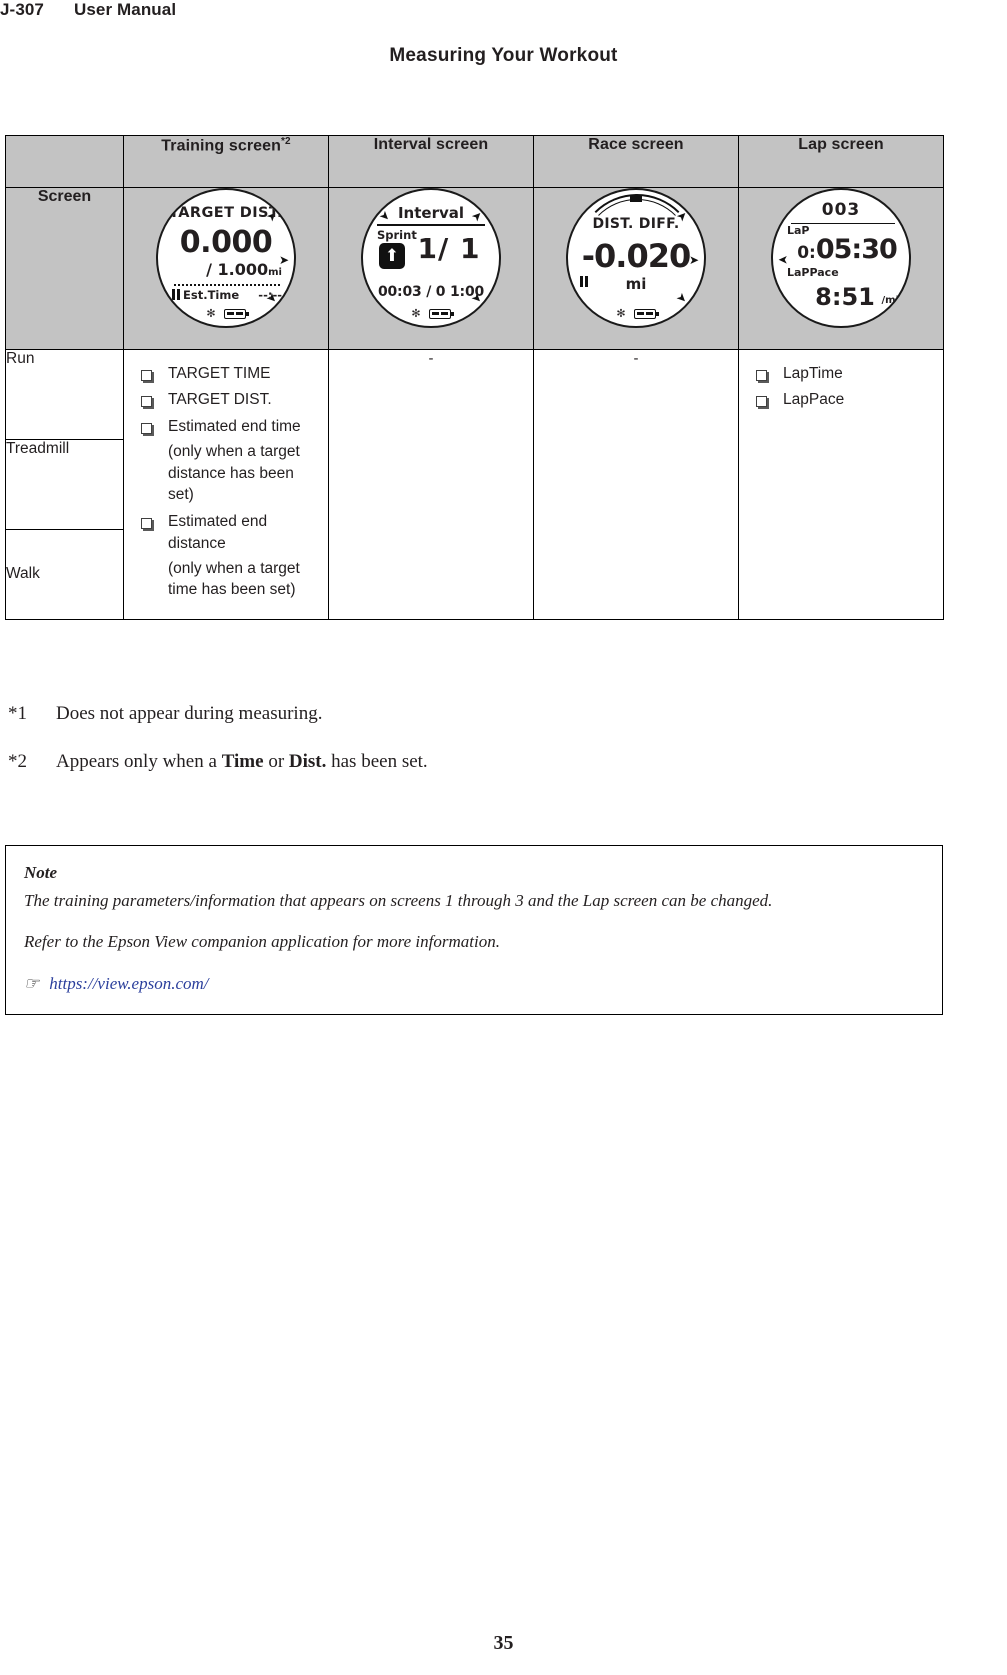  What do you see at coordinates (307, 761) in the screenshot?
I see `footnote-bold-dist: Dist.` at bounding box center [307, 761].